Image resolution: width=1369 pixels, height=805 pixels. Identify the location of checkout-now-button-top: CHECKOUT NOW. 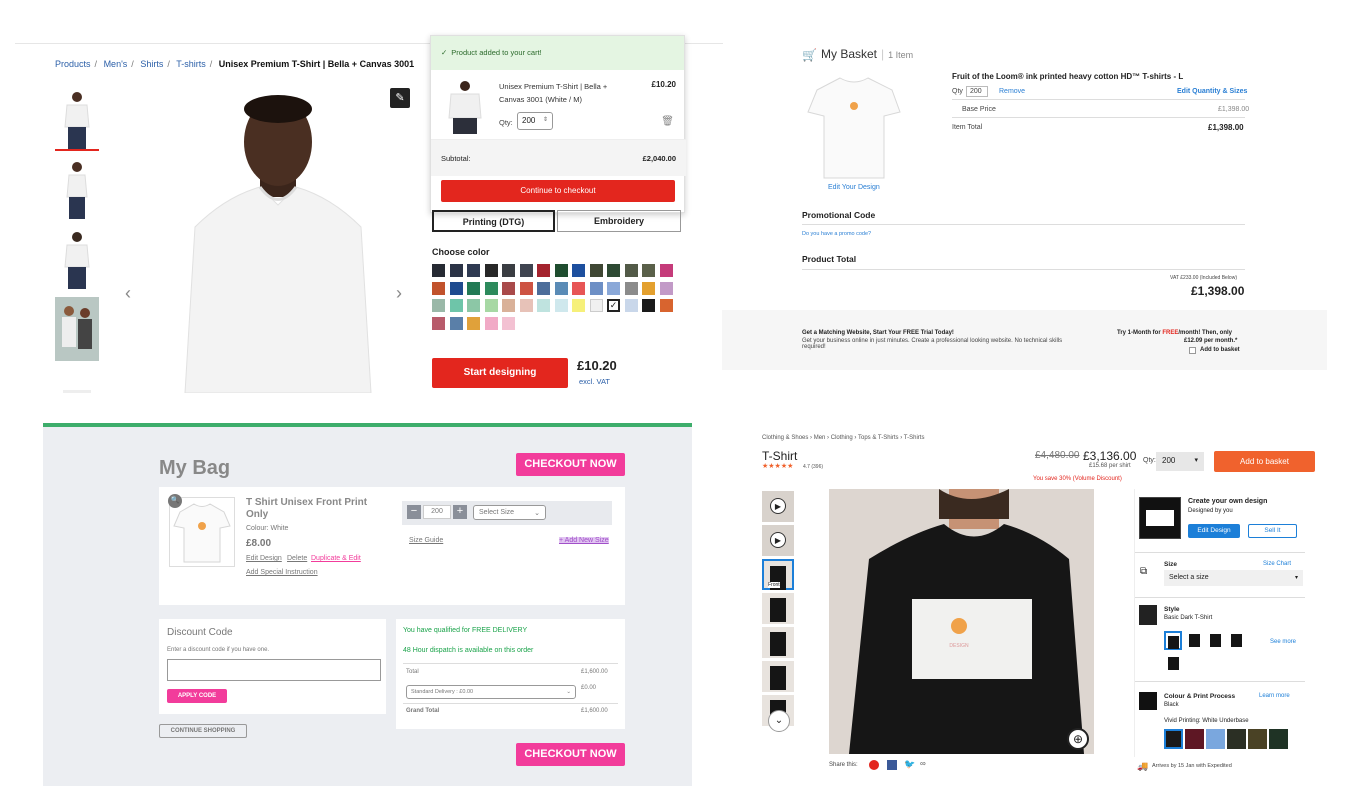
(570, 464).